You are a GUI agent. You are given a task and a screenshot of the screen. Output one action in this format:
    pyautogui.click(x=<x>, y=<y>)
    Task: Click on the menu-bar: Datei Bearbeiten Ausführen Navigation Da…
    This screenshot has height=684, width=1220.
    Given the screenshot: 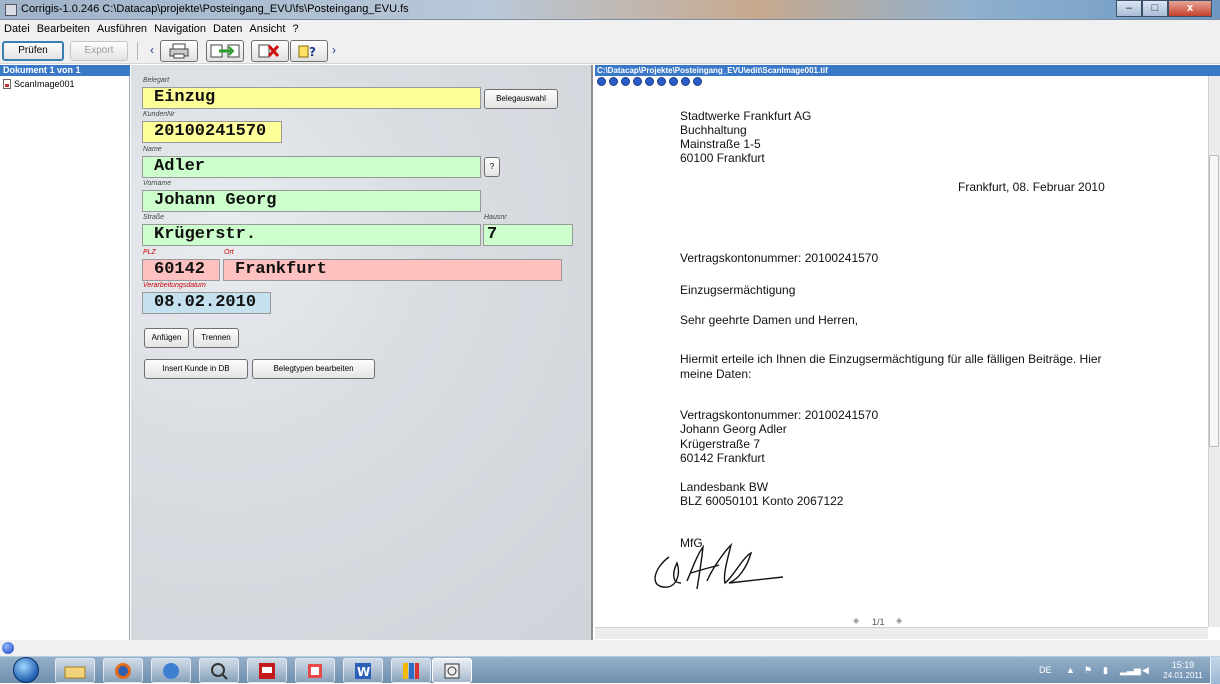 What is the action you would take?
    pyautogui.click(x=610, y=29)
    